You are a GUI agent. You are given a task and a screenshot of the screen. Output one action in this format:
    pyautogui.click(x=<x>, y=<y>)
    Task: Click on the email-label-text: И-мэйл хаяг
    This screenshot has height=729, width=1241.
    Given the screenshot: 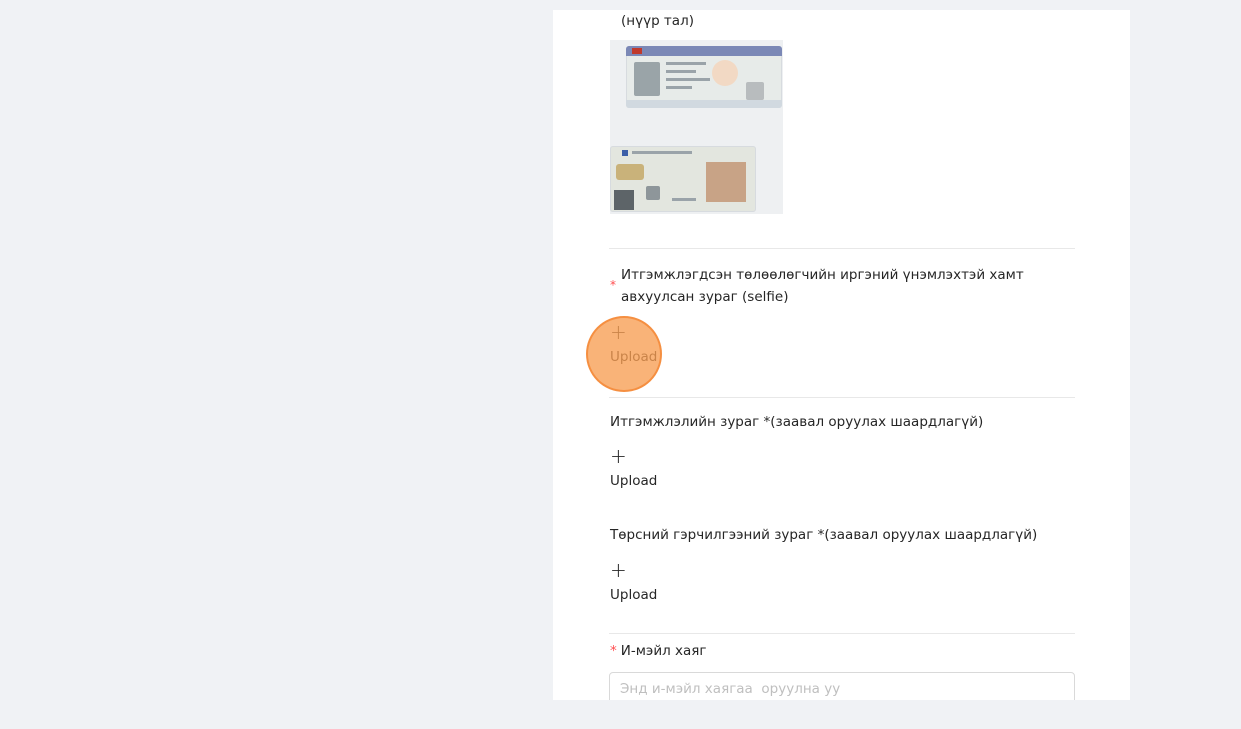 What is the action you would take?
    pyautogui.click(x=663, y=651)
    